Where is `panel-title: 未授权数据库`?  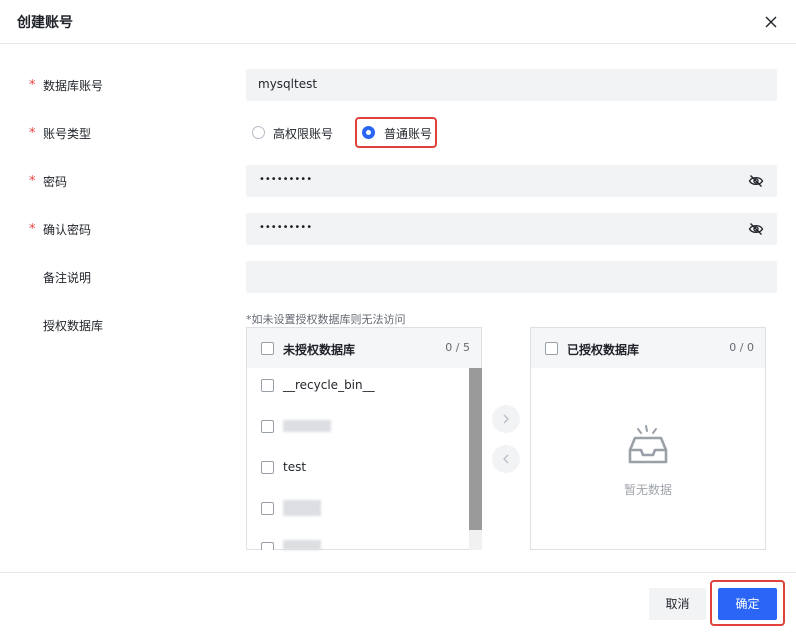
panel-title: 未授权数据库 is located at coordinates (319, 350).